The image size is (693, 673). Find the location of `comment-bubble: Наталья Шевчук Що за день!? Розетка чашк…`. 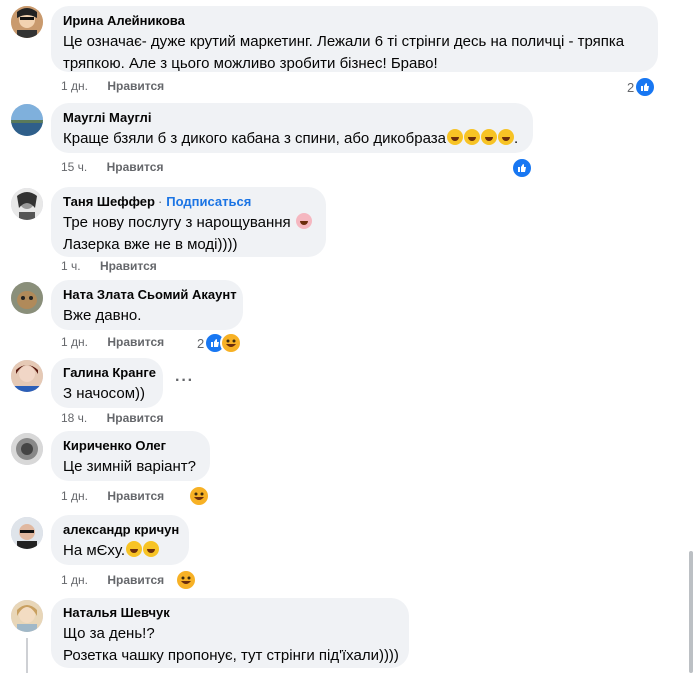

comment-bubble: Наталья Шевчук Що за день!? Розетка чашк… is located at coordinates (230, 633).